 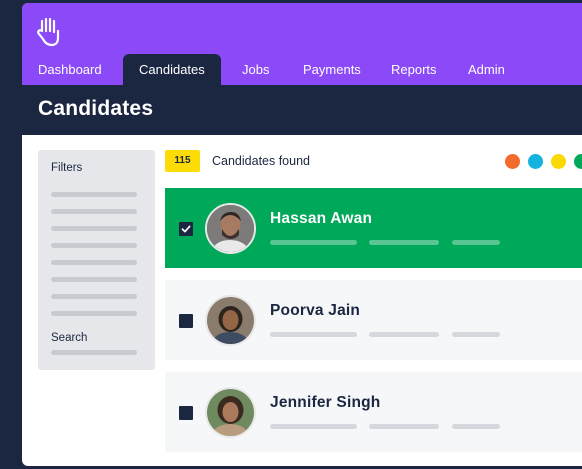 I want to click on candidate-name: Poorva Jain, so click(x=315, y=311).